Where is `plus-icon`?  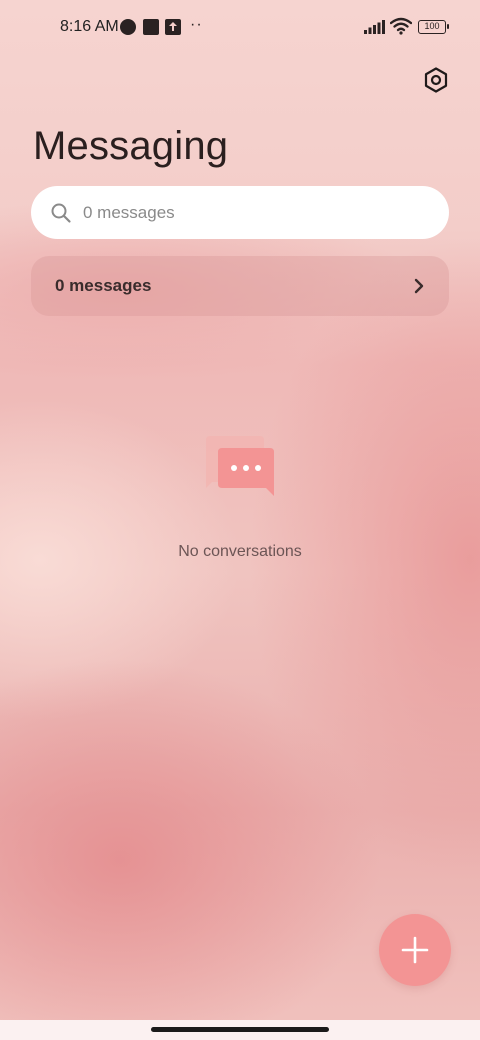 plus-icon is located at coordinates (415, 950).